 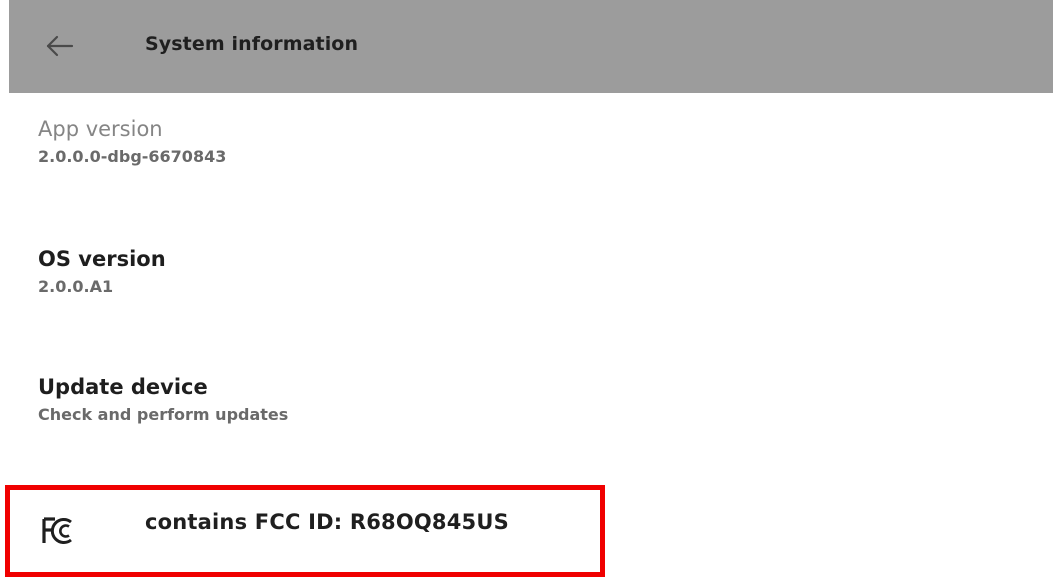 What do you see at coordinates (132, 156) in the screenshot?
I see `app-version-value: 2.0.0.0-dbg-6670843` at bounding box center [132, 156].